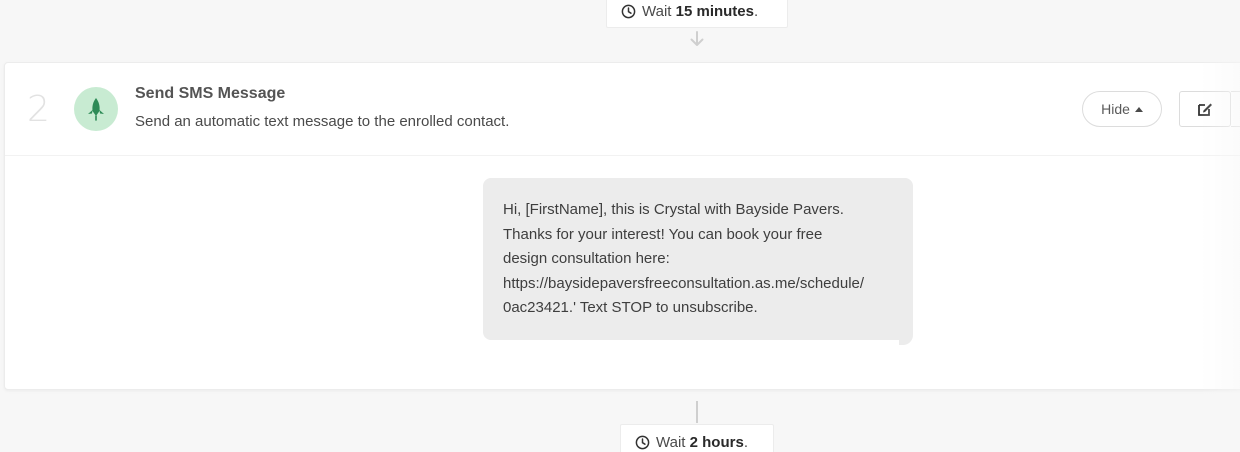 Image resolution: width=1240 pixels, height=452 pixels. What do you see at coordinates (96, 109) in the screenshot?
I see `rocket-icon` at bounding box center [96, 109].